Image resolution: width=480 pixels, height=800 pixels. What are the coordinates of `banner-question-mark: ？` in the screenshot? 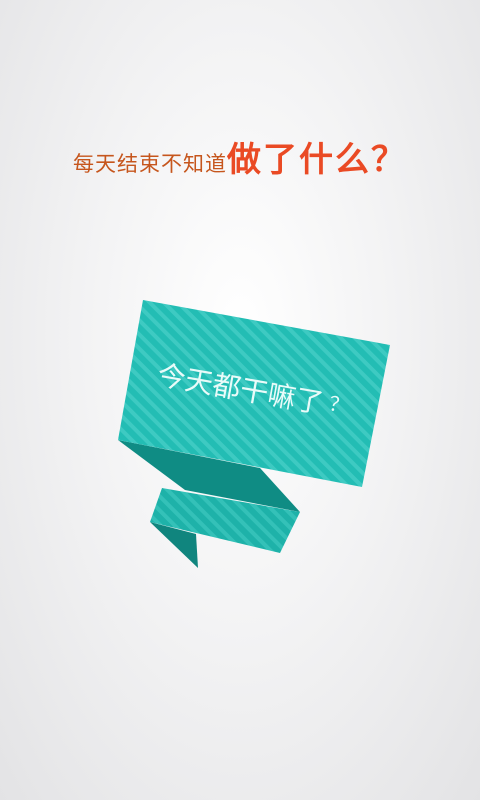 It's located at (339, 404).